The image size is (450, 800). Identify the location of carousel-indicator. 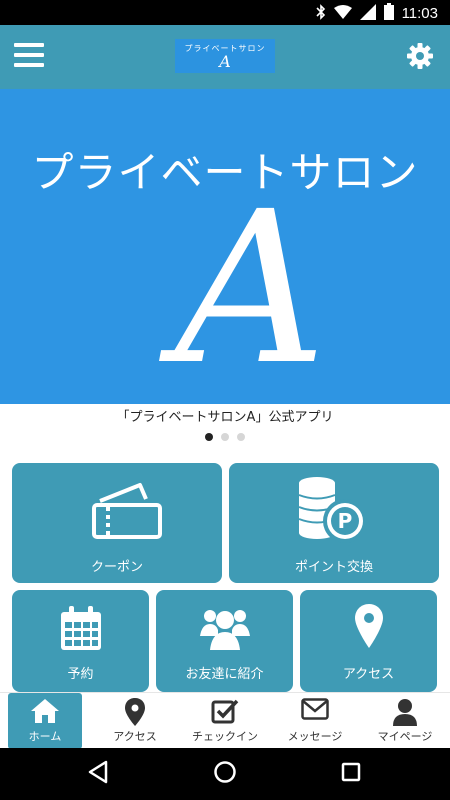
(225, 437).